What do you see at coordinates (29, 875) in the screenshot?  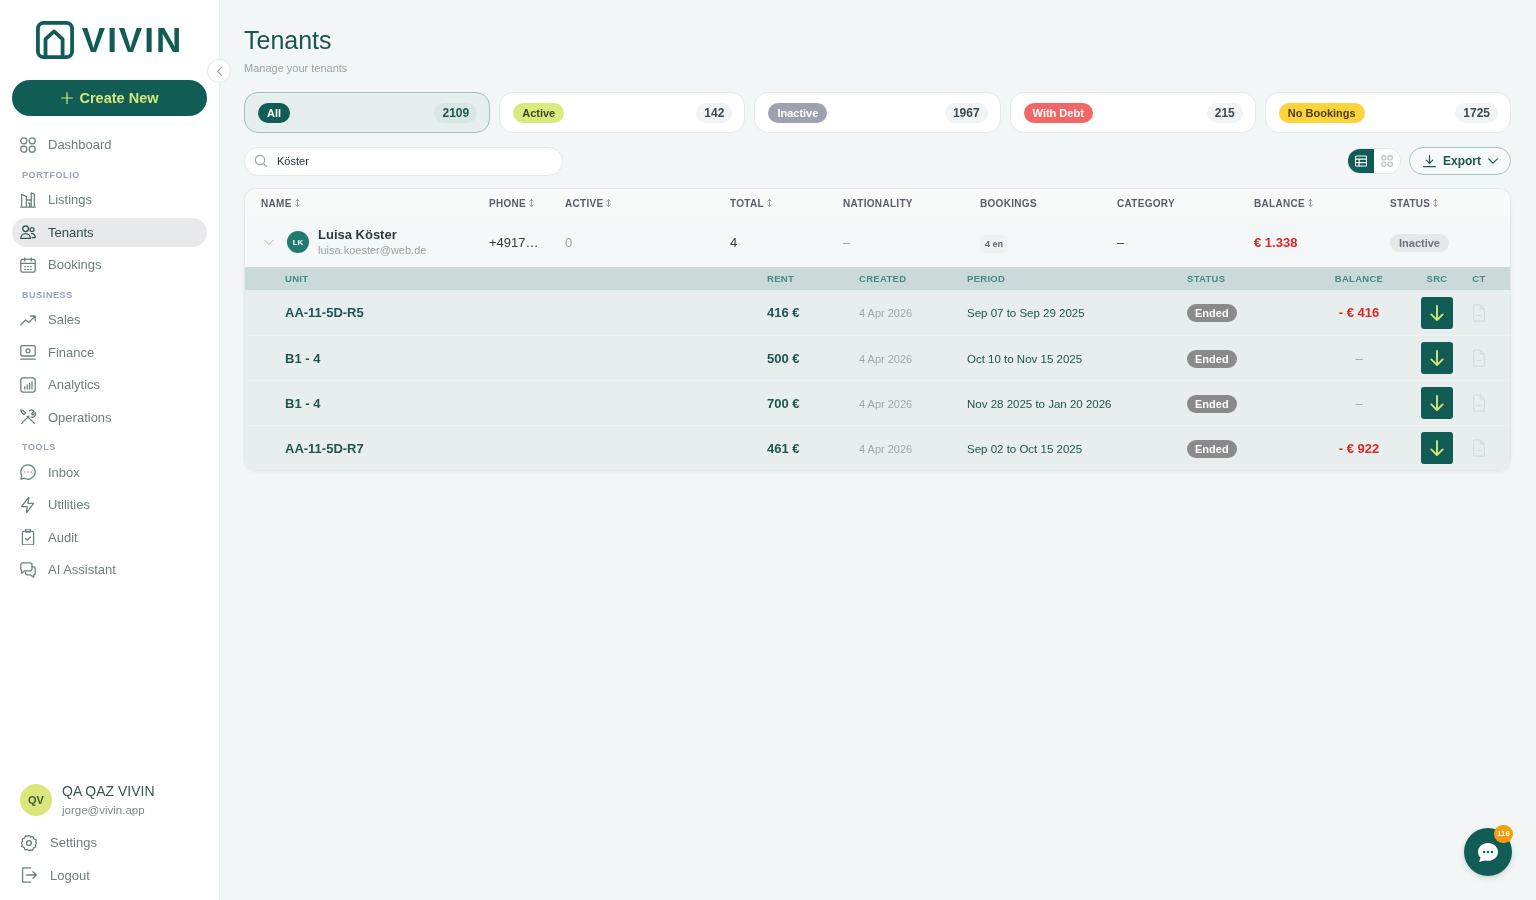 I see `logout-icon` at bounding box center [29, 875].